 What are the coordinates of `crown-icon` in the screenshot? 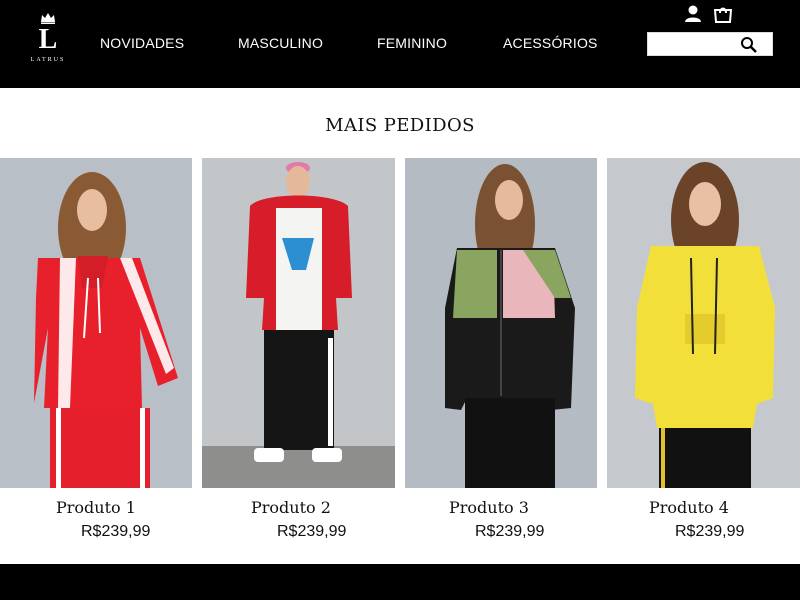 It's located at (48, 18).